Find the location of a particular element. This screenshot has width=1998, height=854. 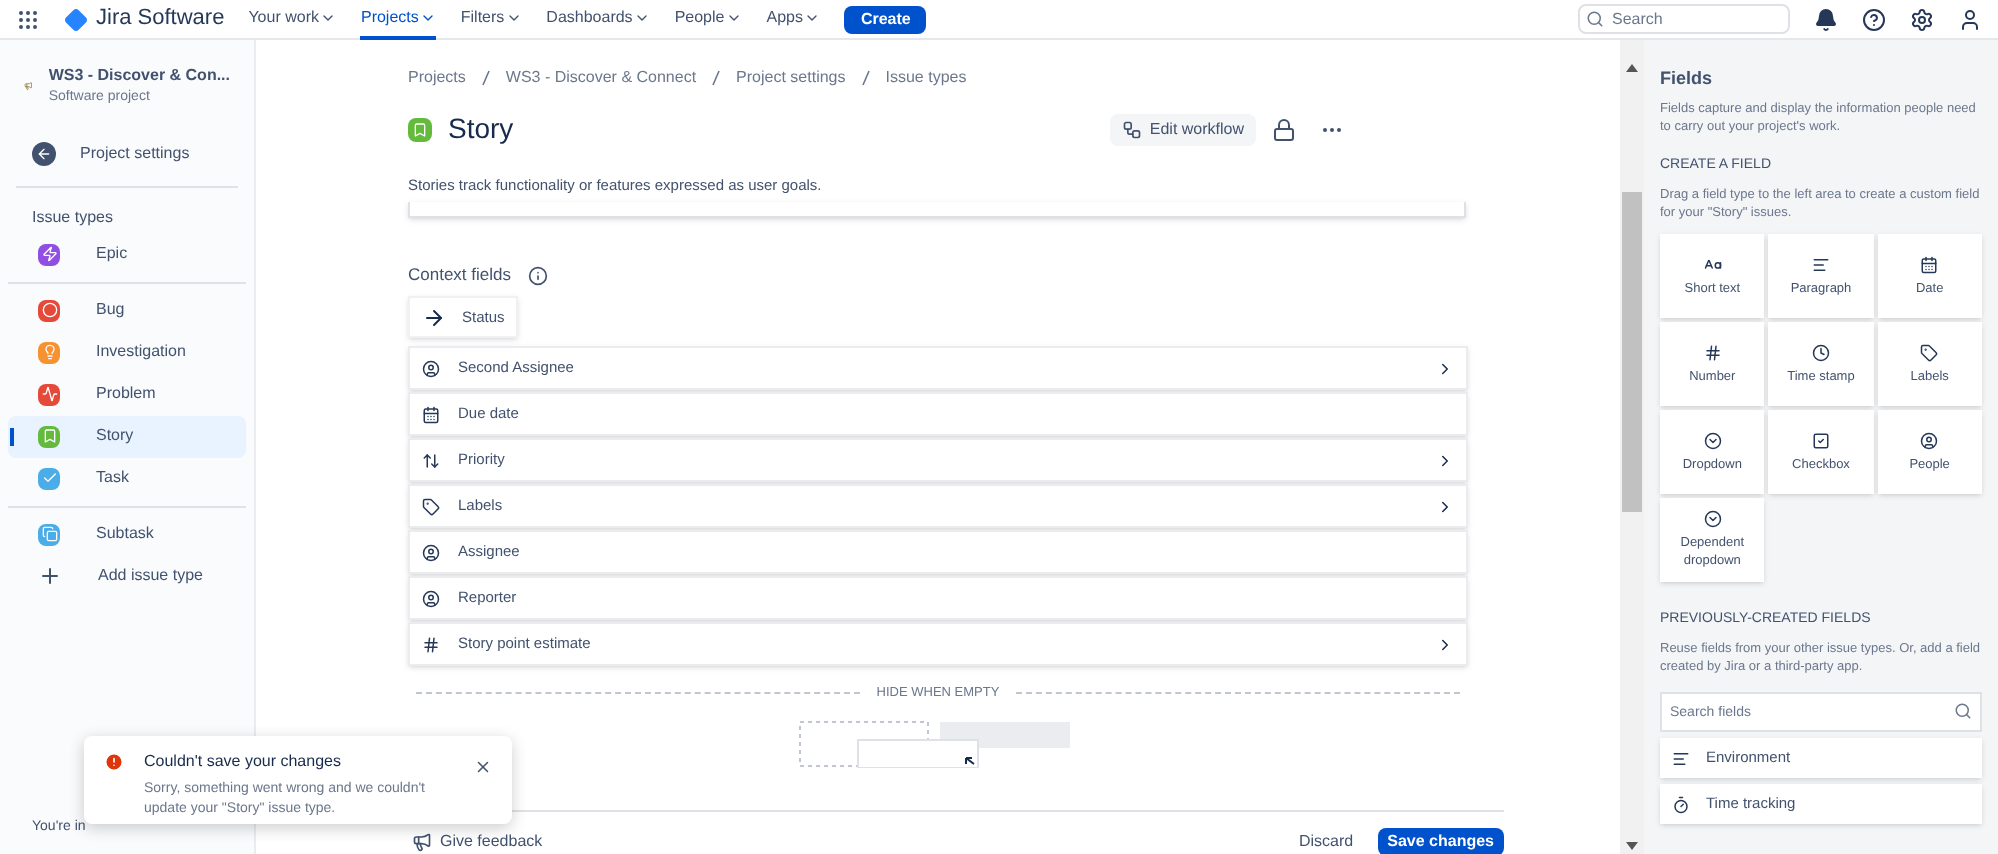

lock-icon is located at coordinates (1284, 129).